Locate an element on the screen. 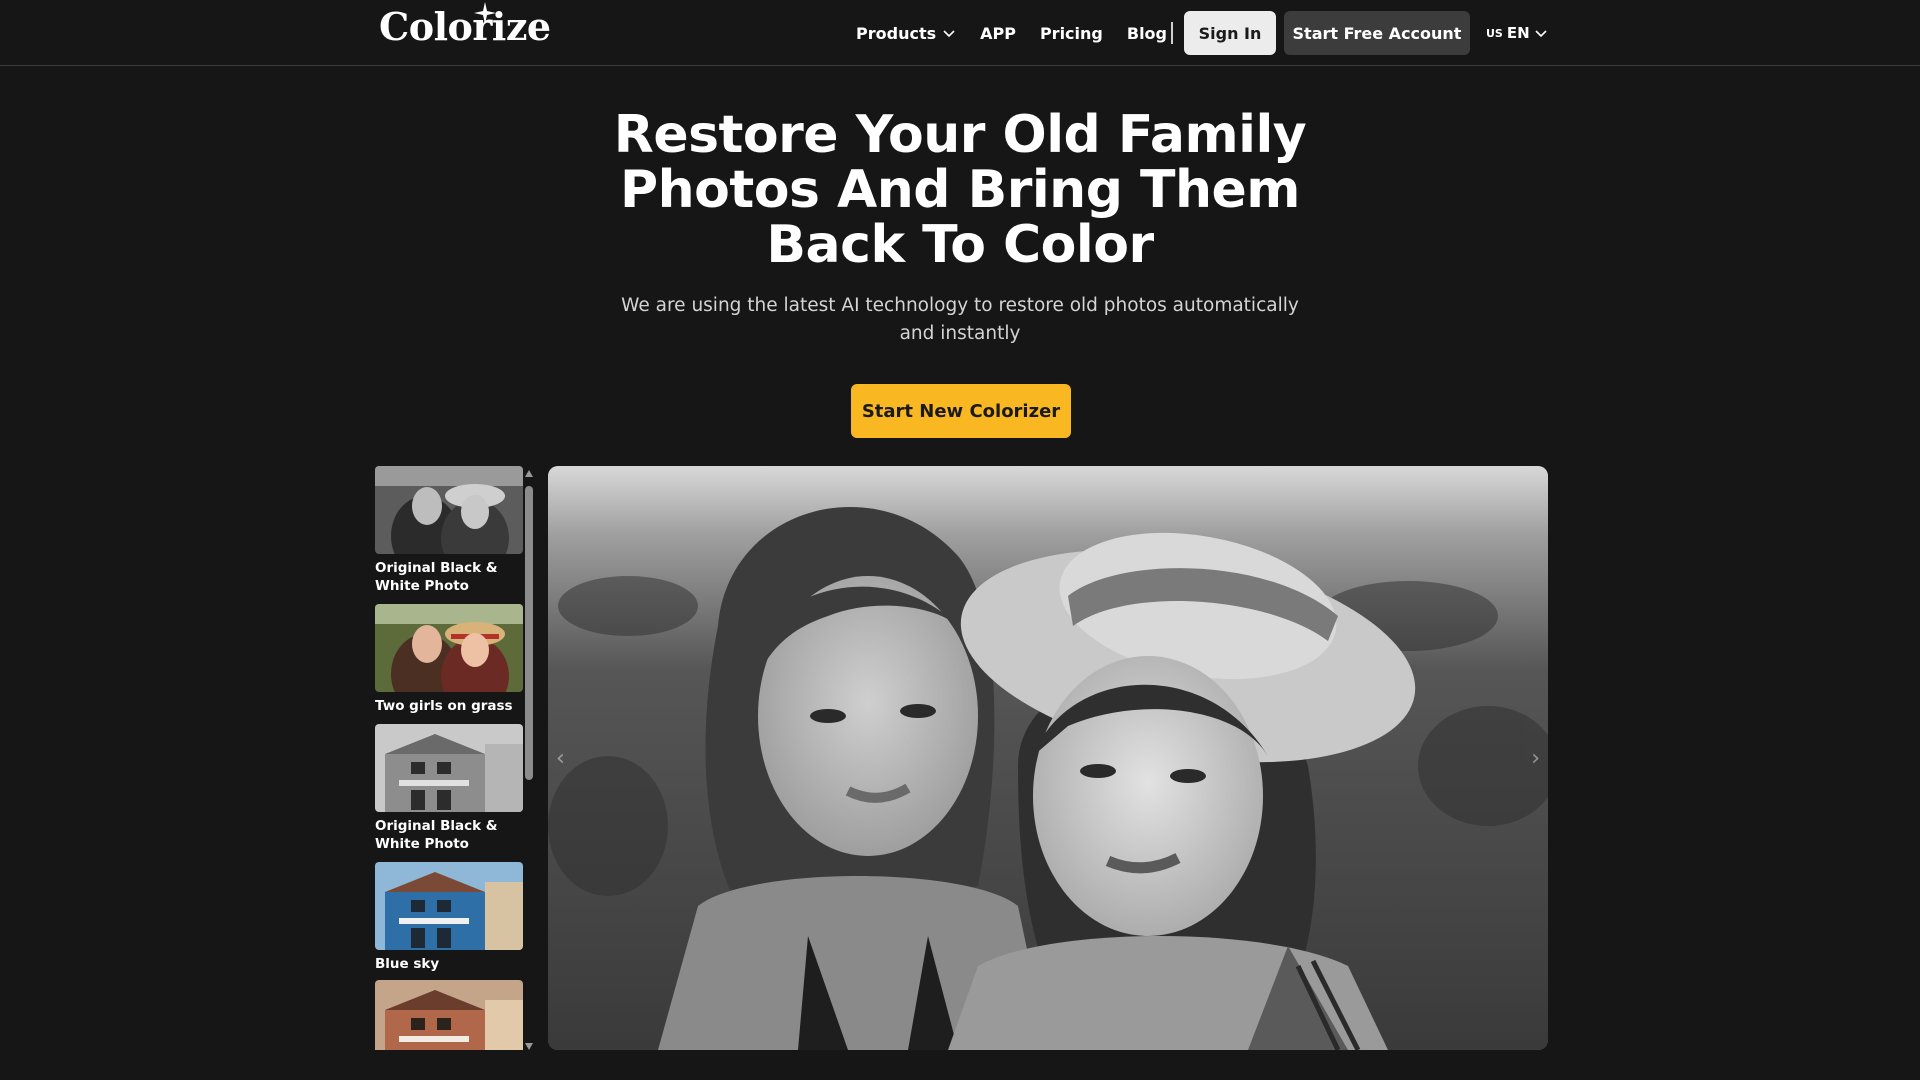 The image size is (1920, 1080). nav-app: APP is located at coordinates (998, 33).